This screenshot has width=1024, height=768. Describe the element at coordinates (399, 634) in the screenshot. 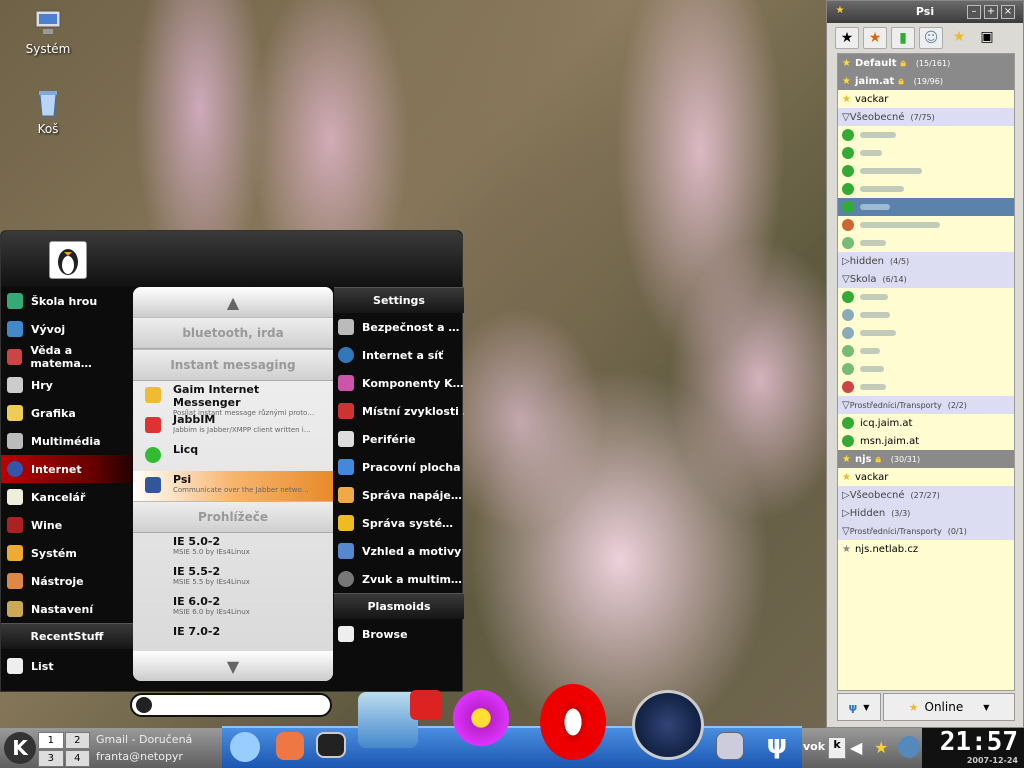

I see `plasmoid-item: Browse` at that location.